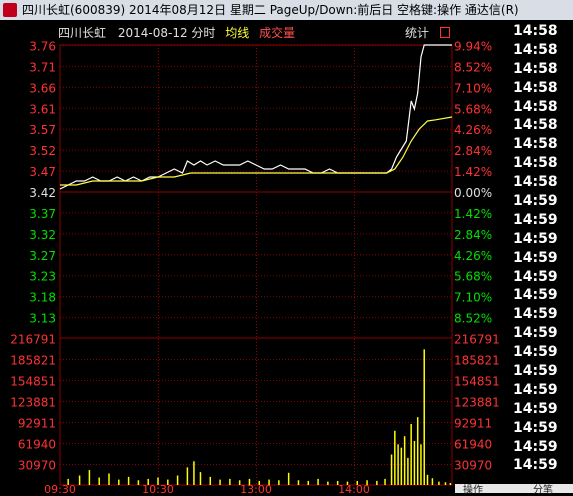 The width and height of the screenshot is (573, 496). Describe the element at coordinates (82, 33) in the screenshot. I see `stock-name: 四川长虹` at that location.